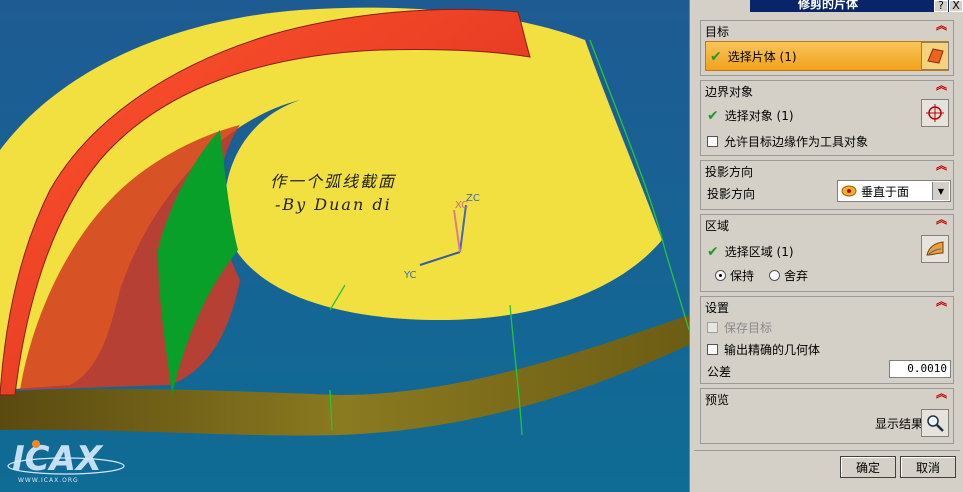 The height and width of the screenshot is (492, 963). Describe the element at coordinates (885, 191) in the screenshot. I see `projection-selected: 垂直于面` at that location.